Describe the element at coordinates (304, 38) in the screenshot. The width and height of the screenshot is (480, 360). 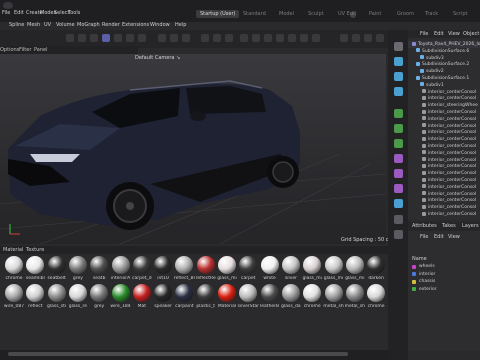
I see `light-icon` at that location.